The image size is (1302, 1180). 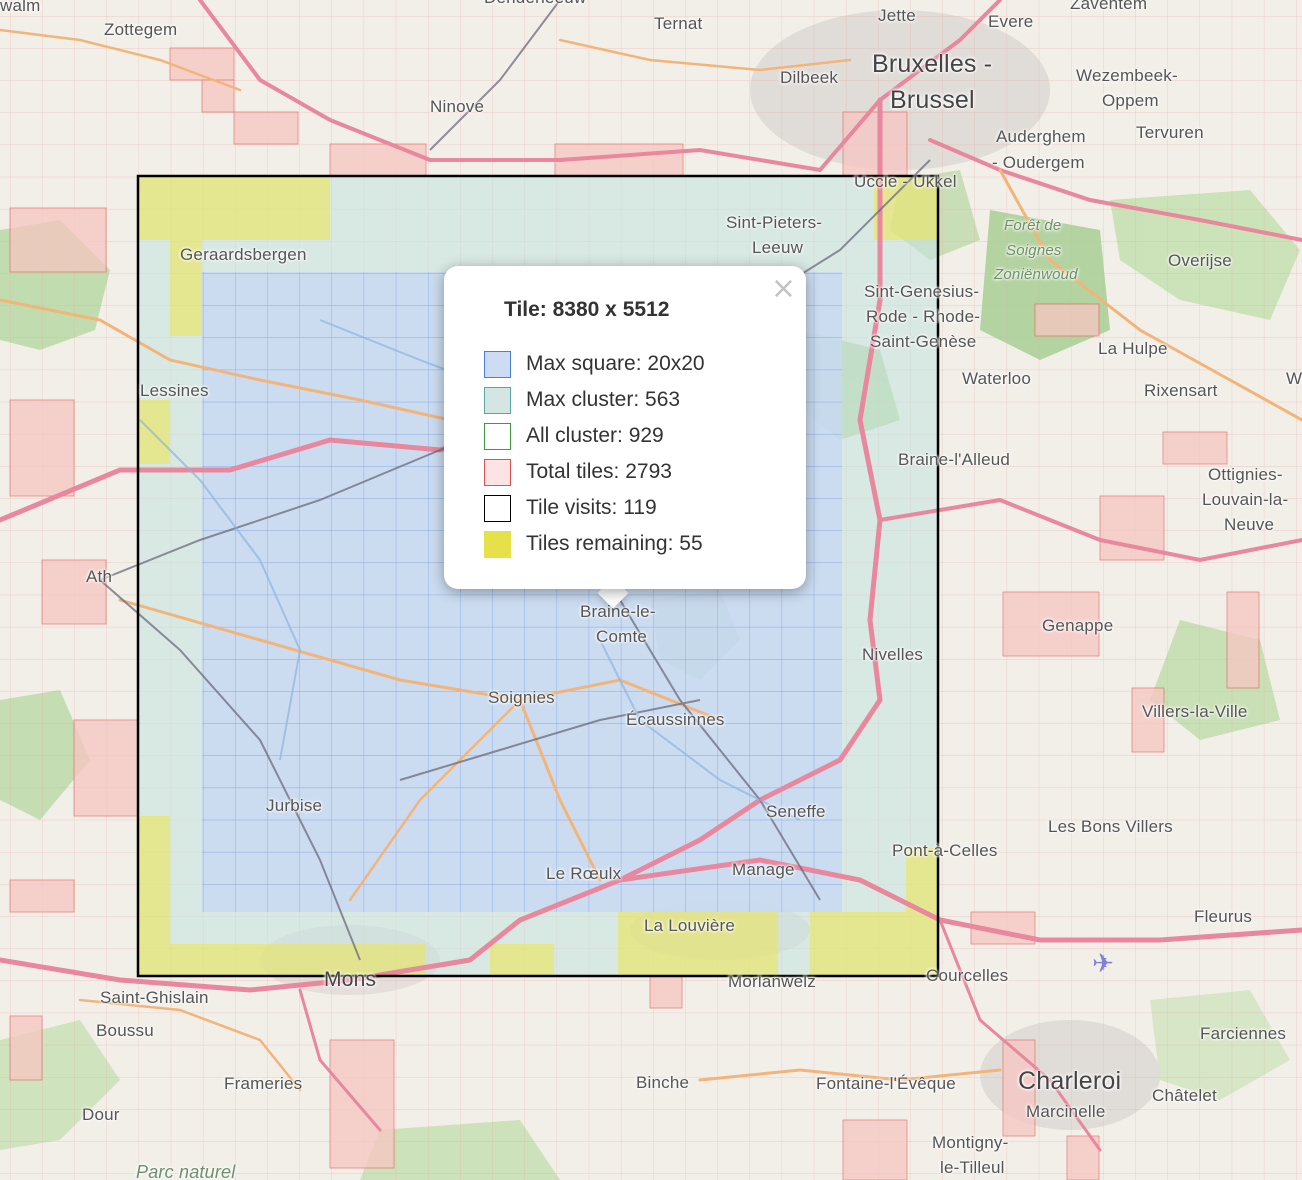 I want to click on legend-item-max-square: Max square: 20x20, so click(x=594, y=364).